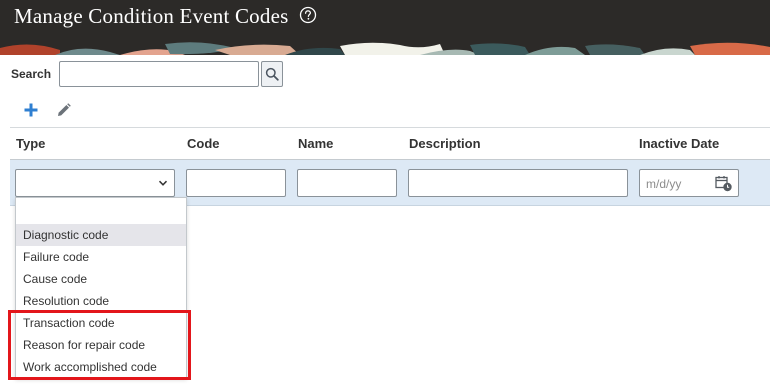 The width and height of the screenshot is (770, 386). I want to click on edit-button, so click(63, 110).